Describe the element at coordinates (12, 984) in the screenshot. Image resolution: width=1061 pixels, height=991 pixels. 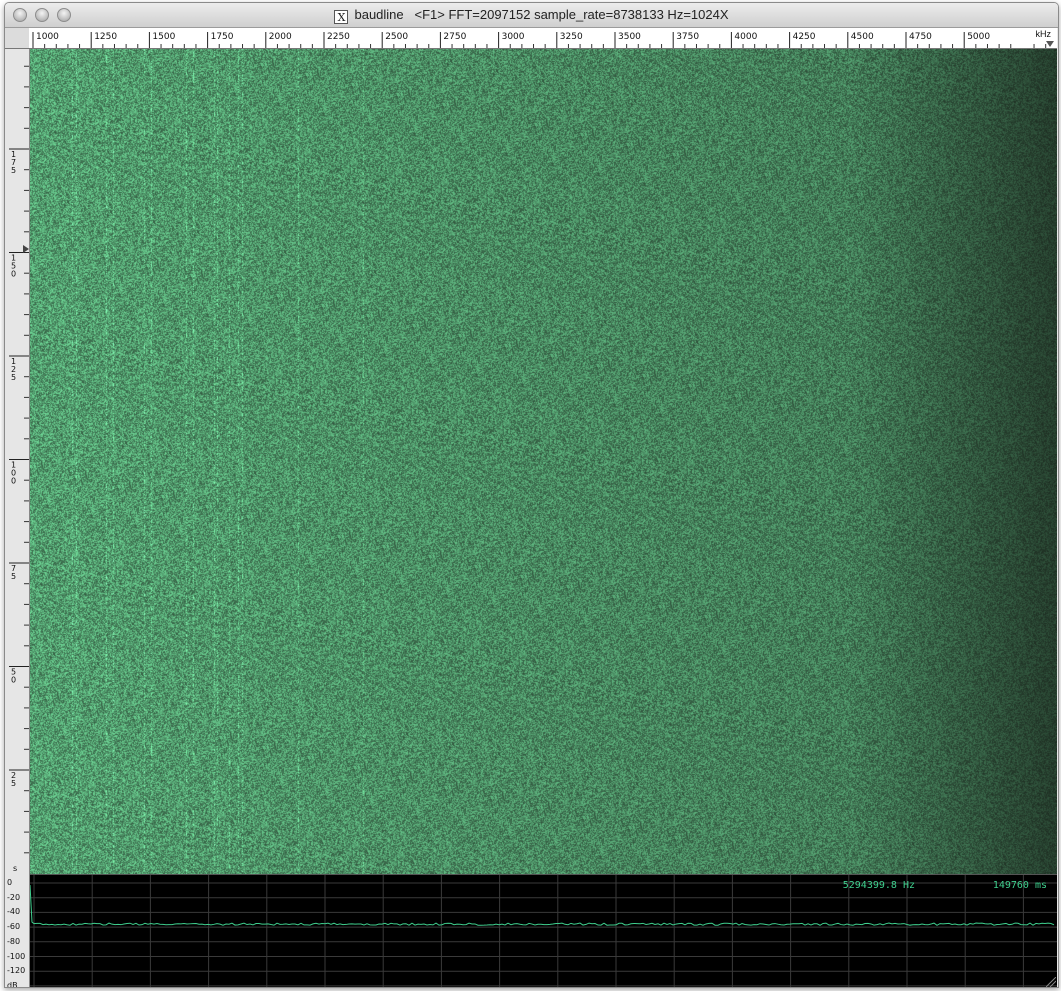
I see `db-axis-label: dB` at that location.